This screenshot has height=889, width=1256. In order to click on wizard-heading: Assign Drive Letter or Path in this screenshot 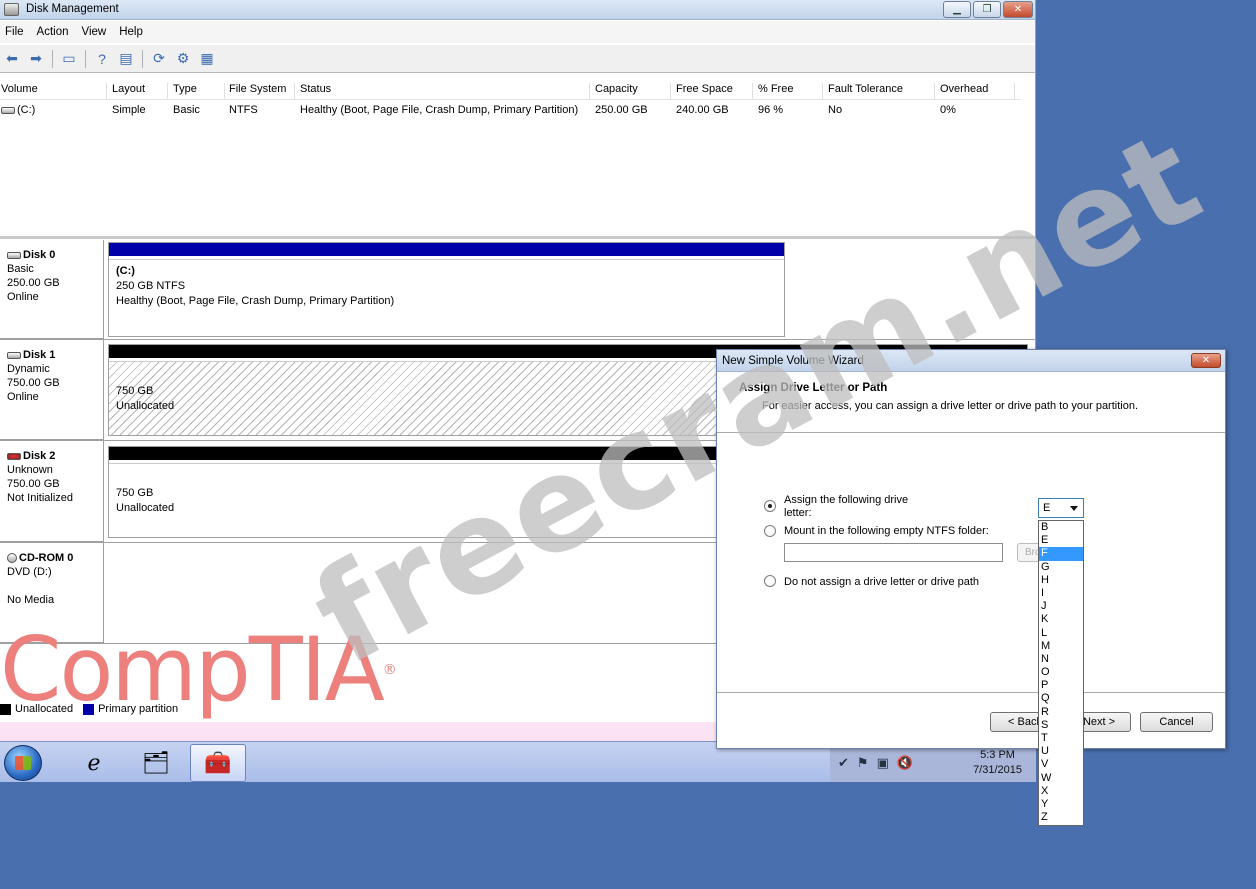, I will do `click(813, 388)`.